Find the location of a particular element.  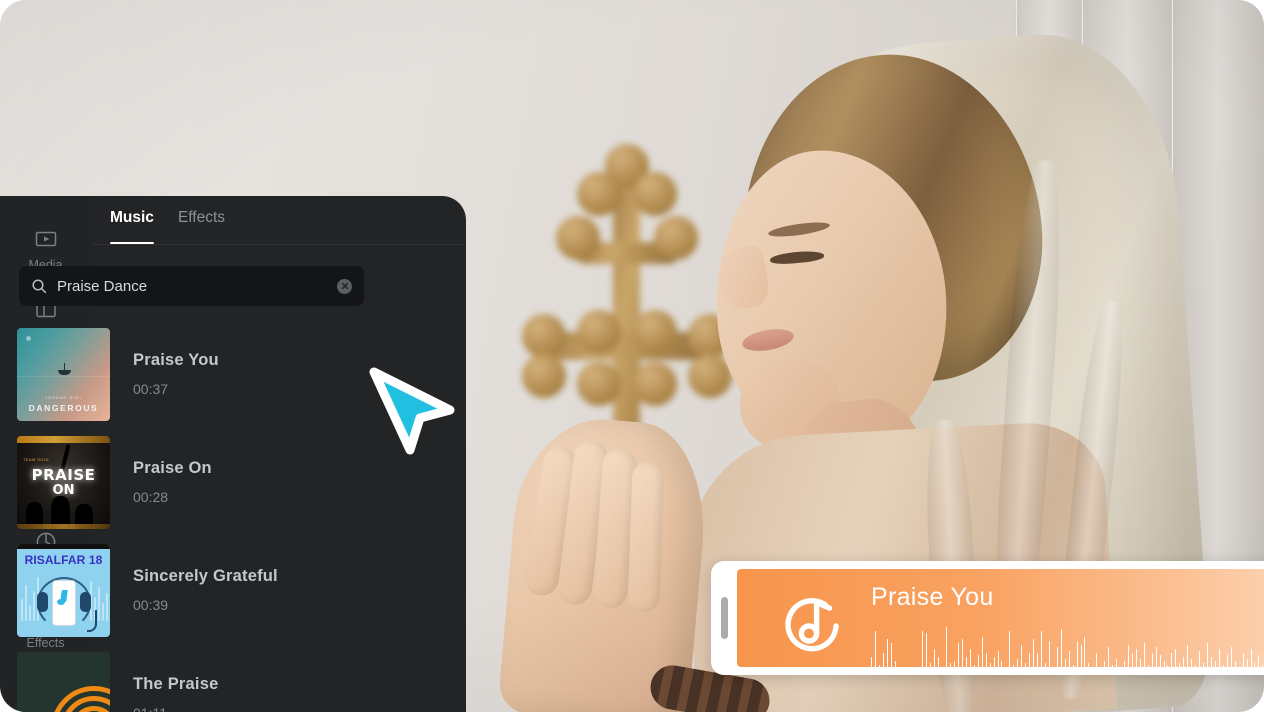

audio-note-icon is located at coordinates (812, 626).